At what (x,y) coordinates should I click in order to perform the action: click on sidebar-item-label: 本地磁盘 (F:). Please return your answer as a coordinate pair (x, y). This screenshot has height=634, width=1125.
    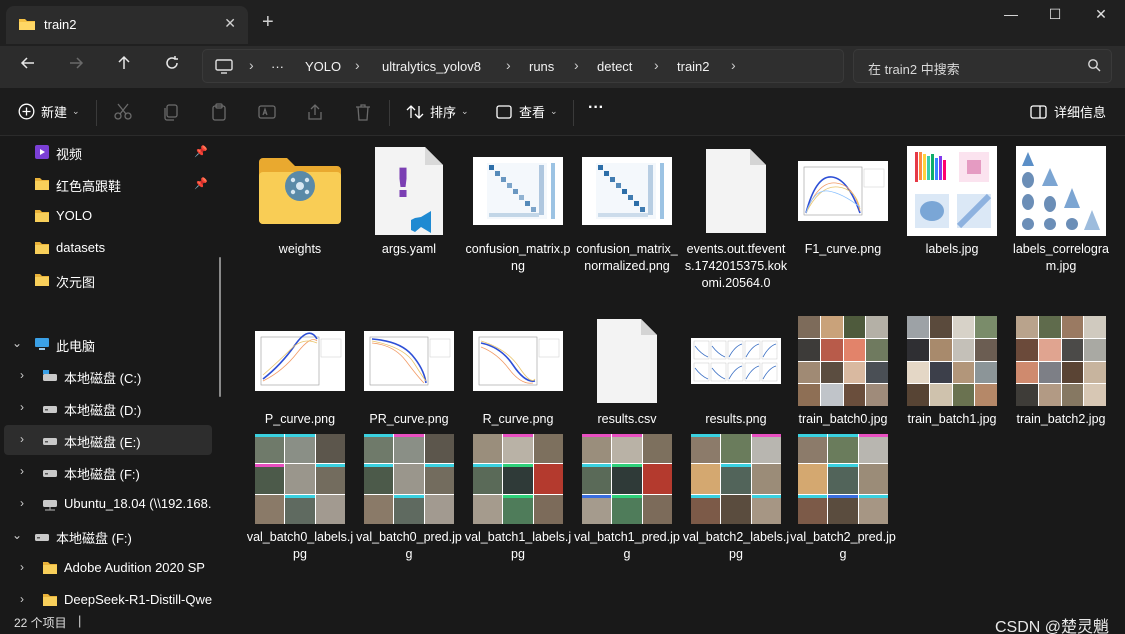
    Looking at the image, I should click on (102, 474).